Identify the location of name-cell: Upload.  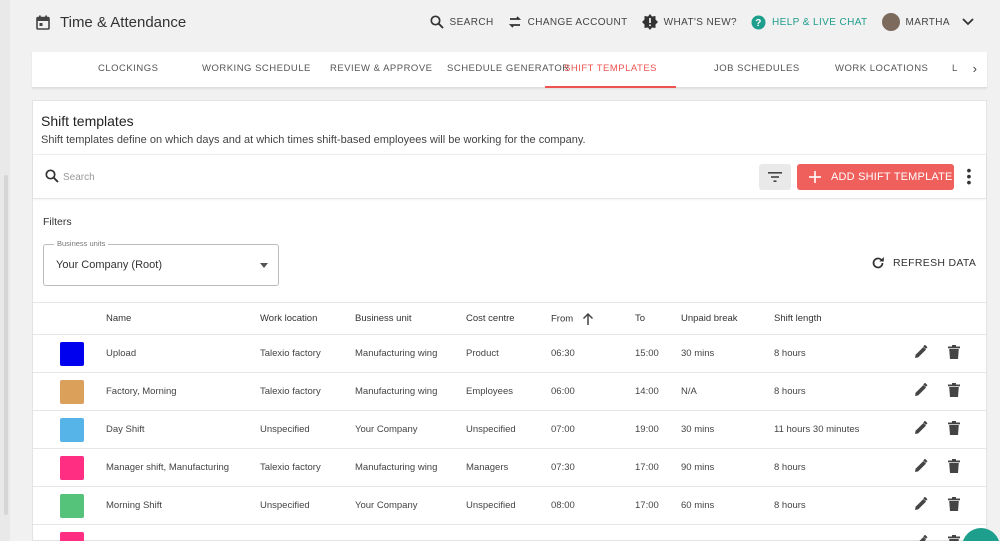
(183, 353).